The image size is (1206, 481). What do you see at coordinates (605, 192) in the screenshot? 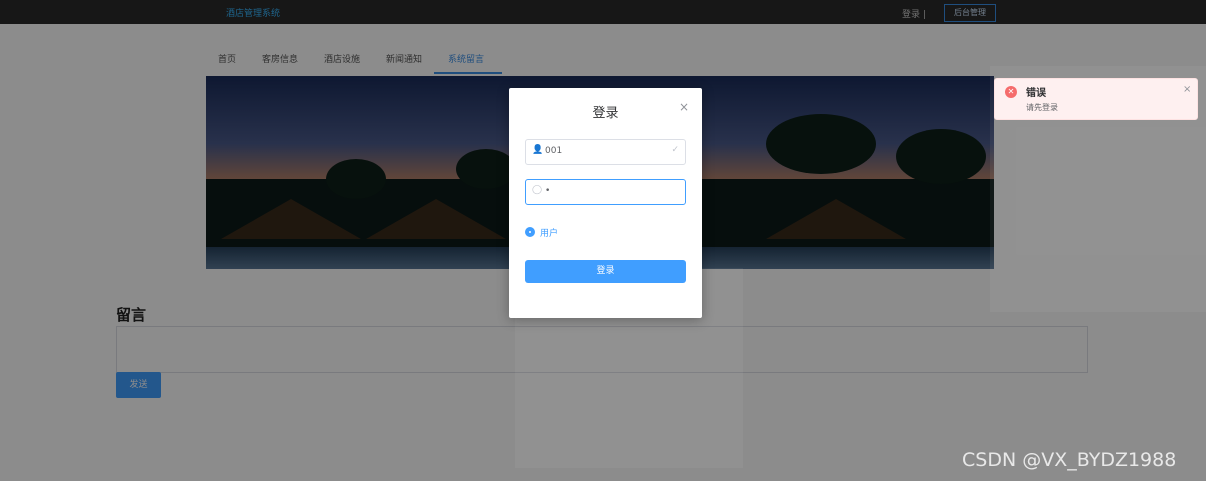
I see `password-field: ◯ •` at bounding box center [605, 192].